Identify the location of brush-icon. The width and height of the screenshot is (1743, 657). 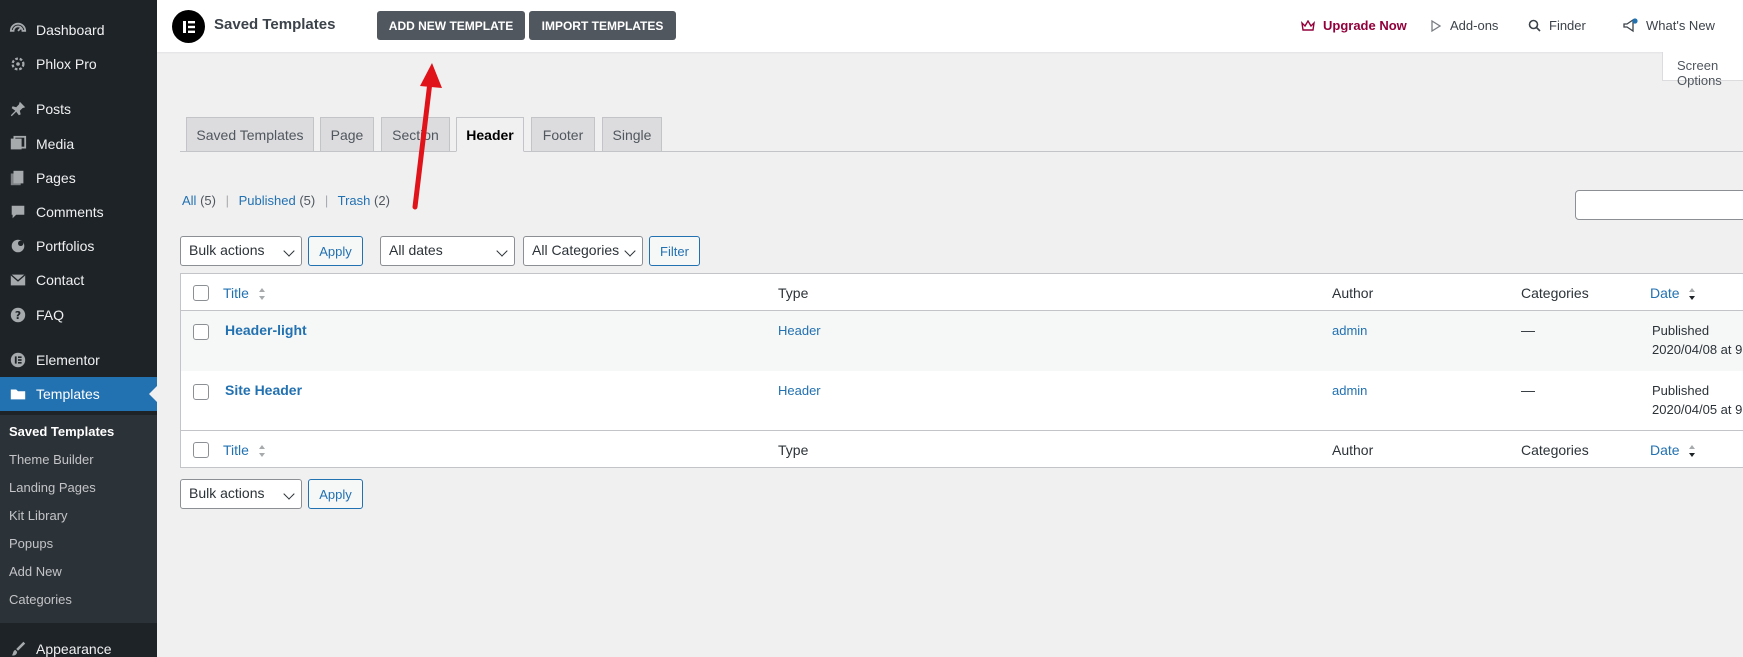
(18, 648).